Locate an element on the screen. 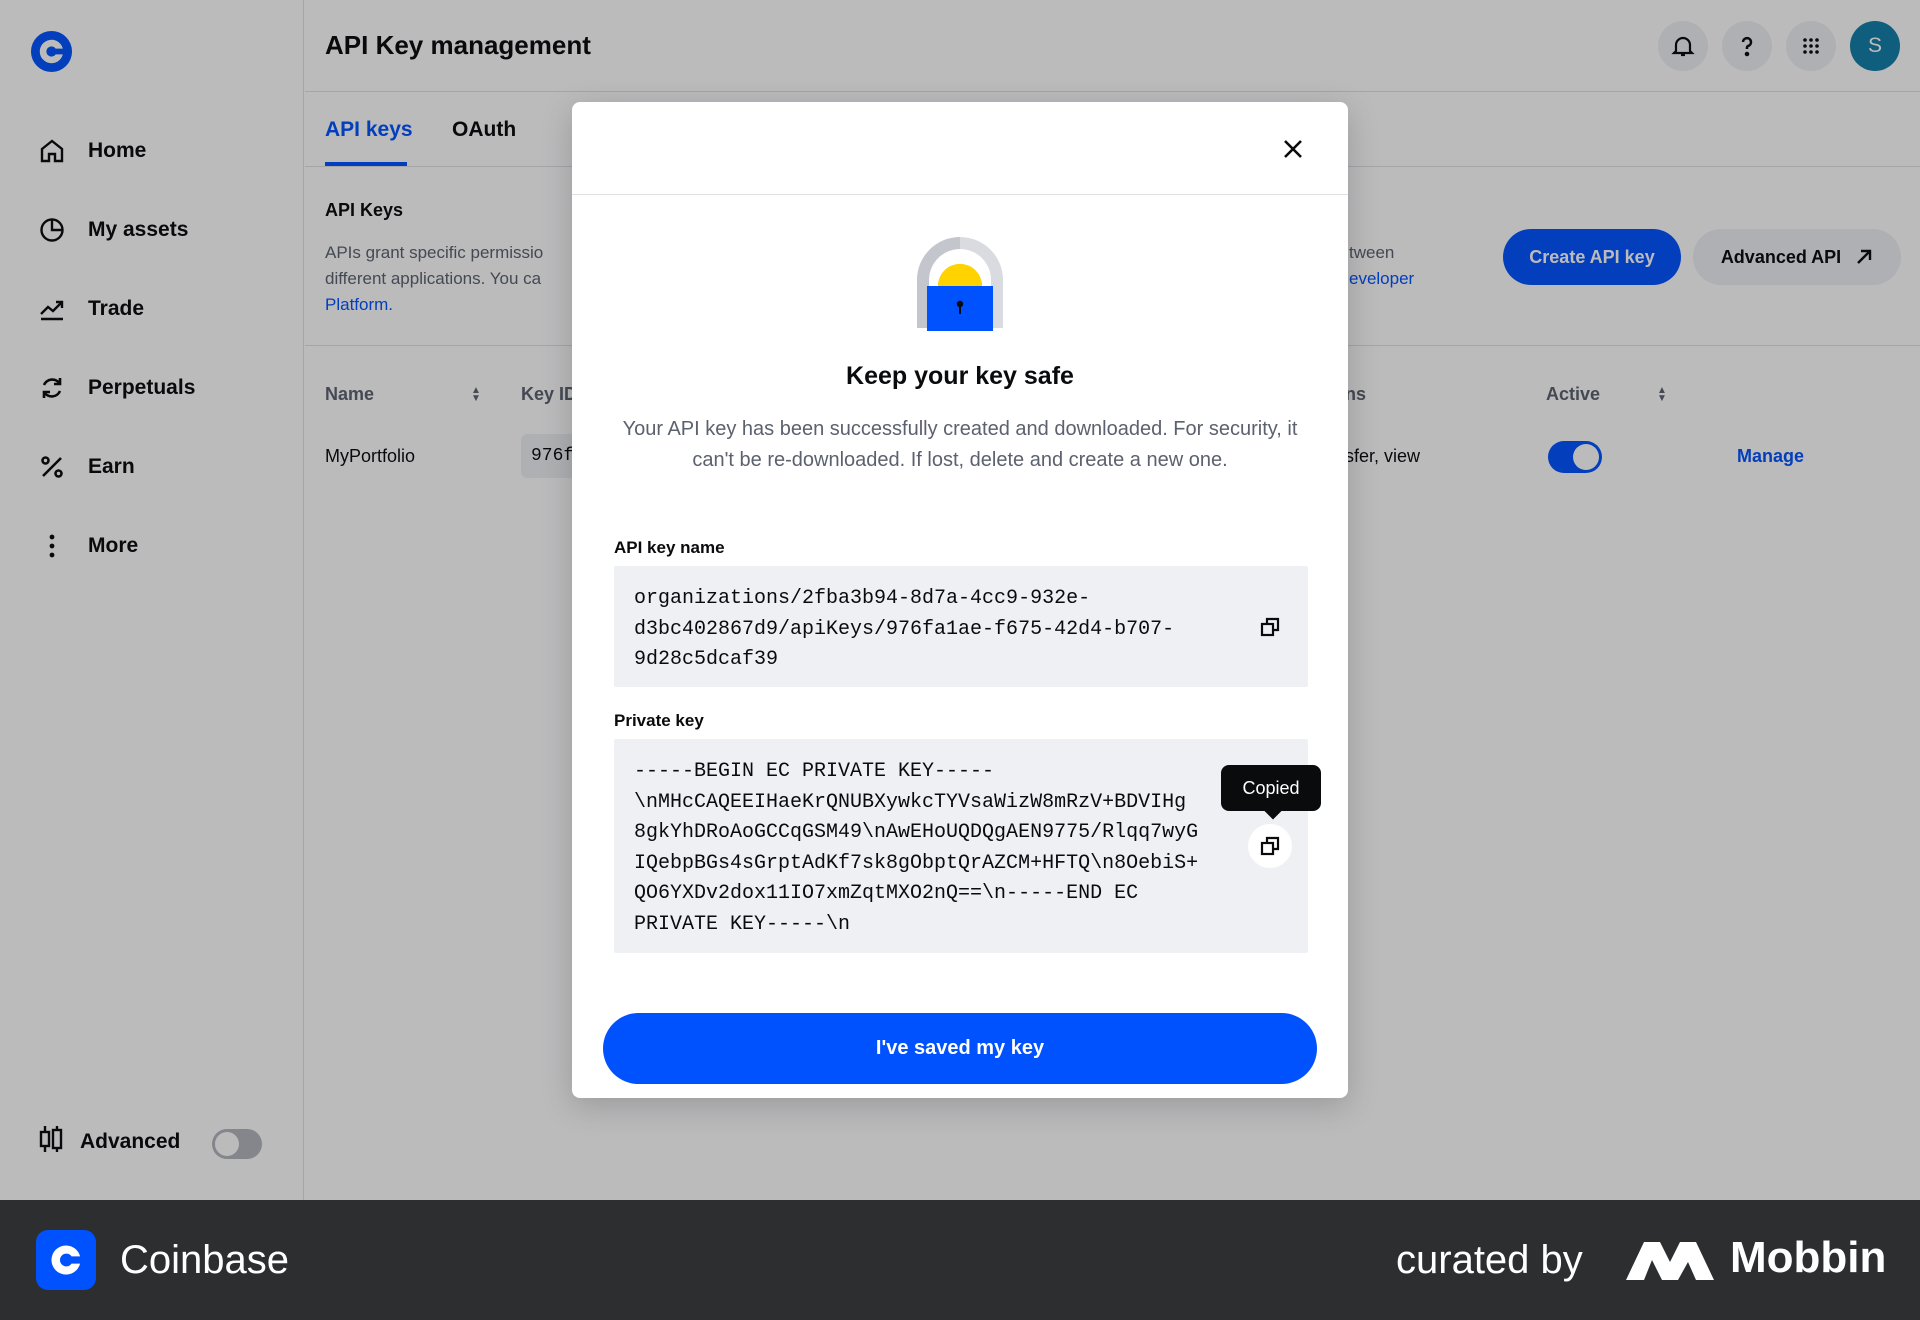 The height and width of the screenshot is (1320, 1920). copy-private-key-button is located at coordinates (1270, 846).